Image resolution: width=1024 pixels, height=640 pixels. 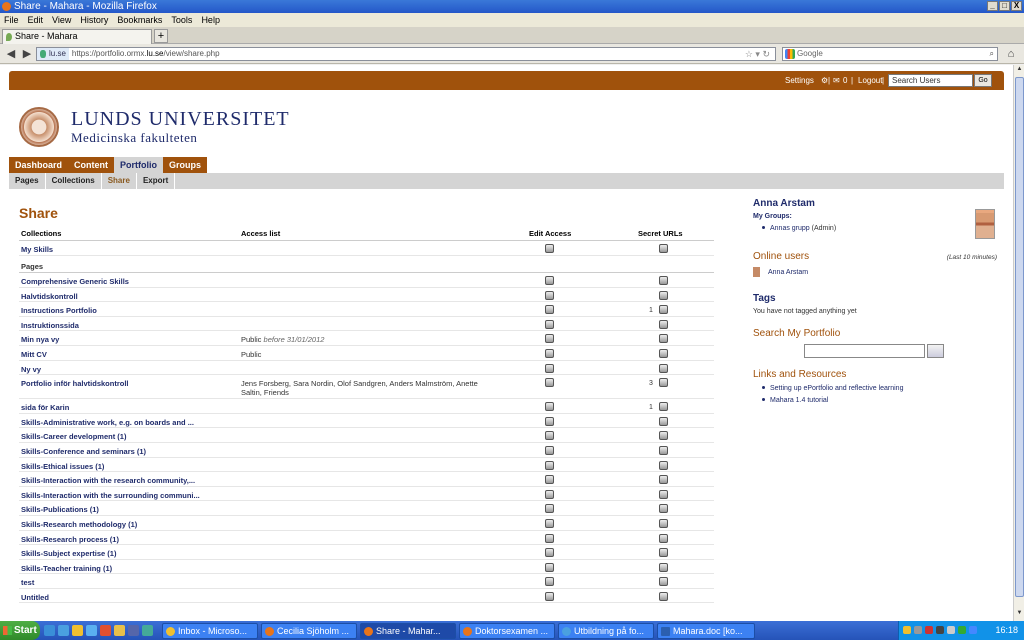 What do you see at coordinates (139, 20) in the screenshot?
I see `menu-bookmarks: Bookmarks` at bounding box center [139, 20].